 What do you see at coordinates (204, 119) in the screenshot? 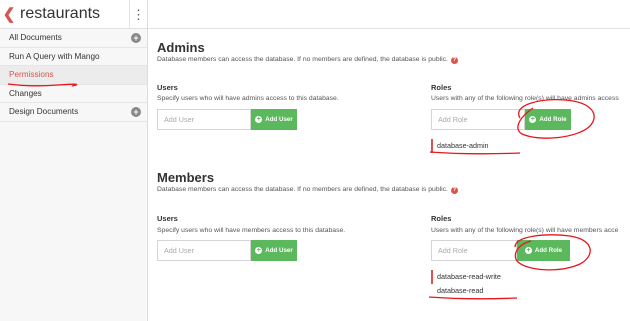
I see `admins-add-user-input` at bounding box center [204, 119].